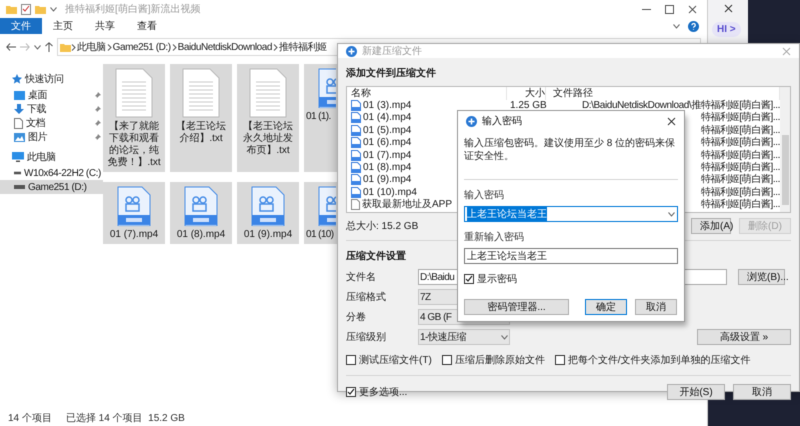  I want to click on field-label: 重新输入密码, so click(494, 237).